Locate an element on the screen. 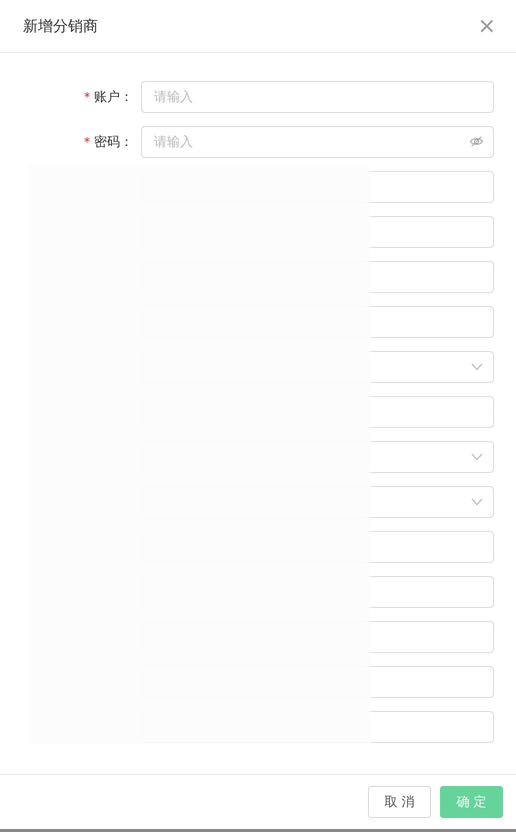  field-label: 密码： is located at coordinates (113, 142).